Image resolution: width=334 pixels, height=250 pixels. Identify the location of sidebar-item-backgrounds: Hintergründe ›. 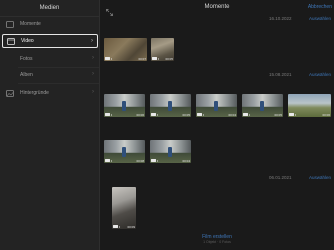
(50, 93).